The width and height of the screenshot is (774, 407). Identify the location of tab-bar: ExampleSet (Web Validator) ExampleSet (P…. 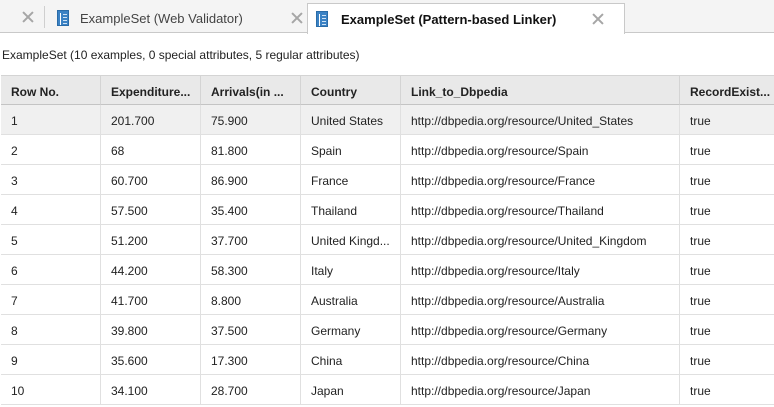
(387, 17).